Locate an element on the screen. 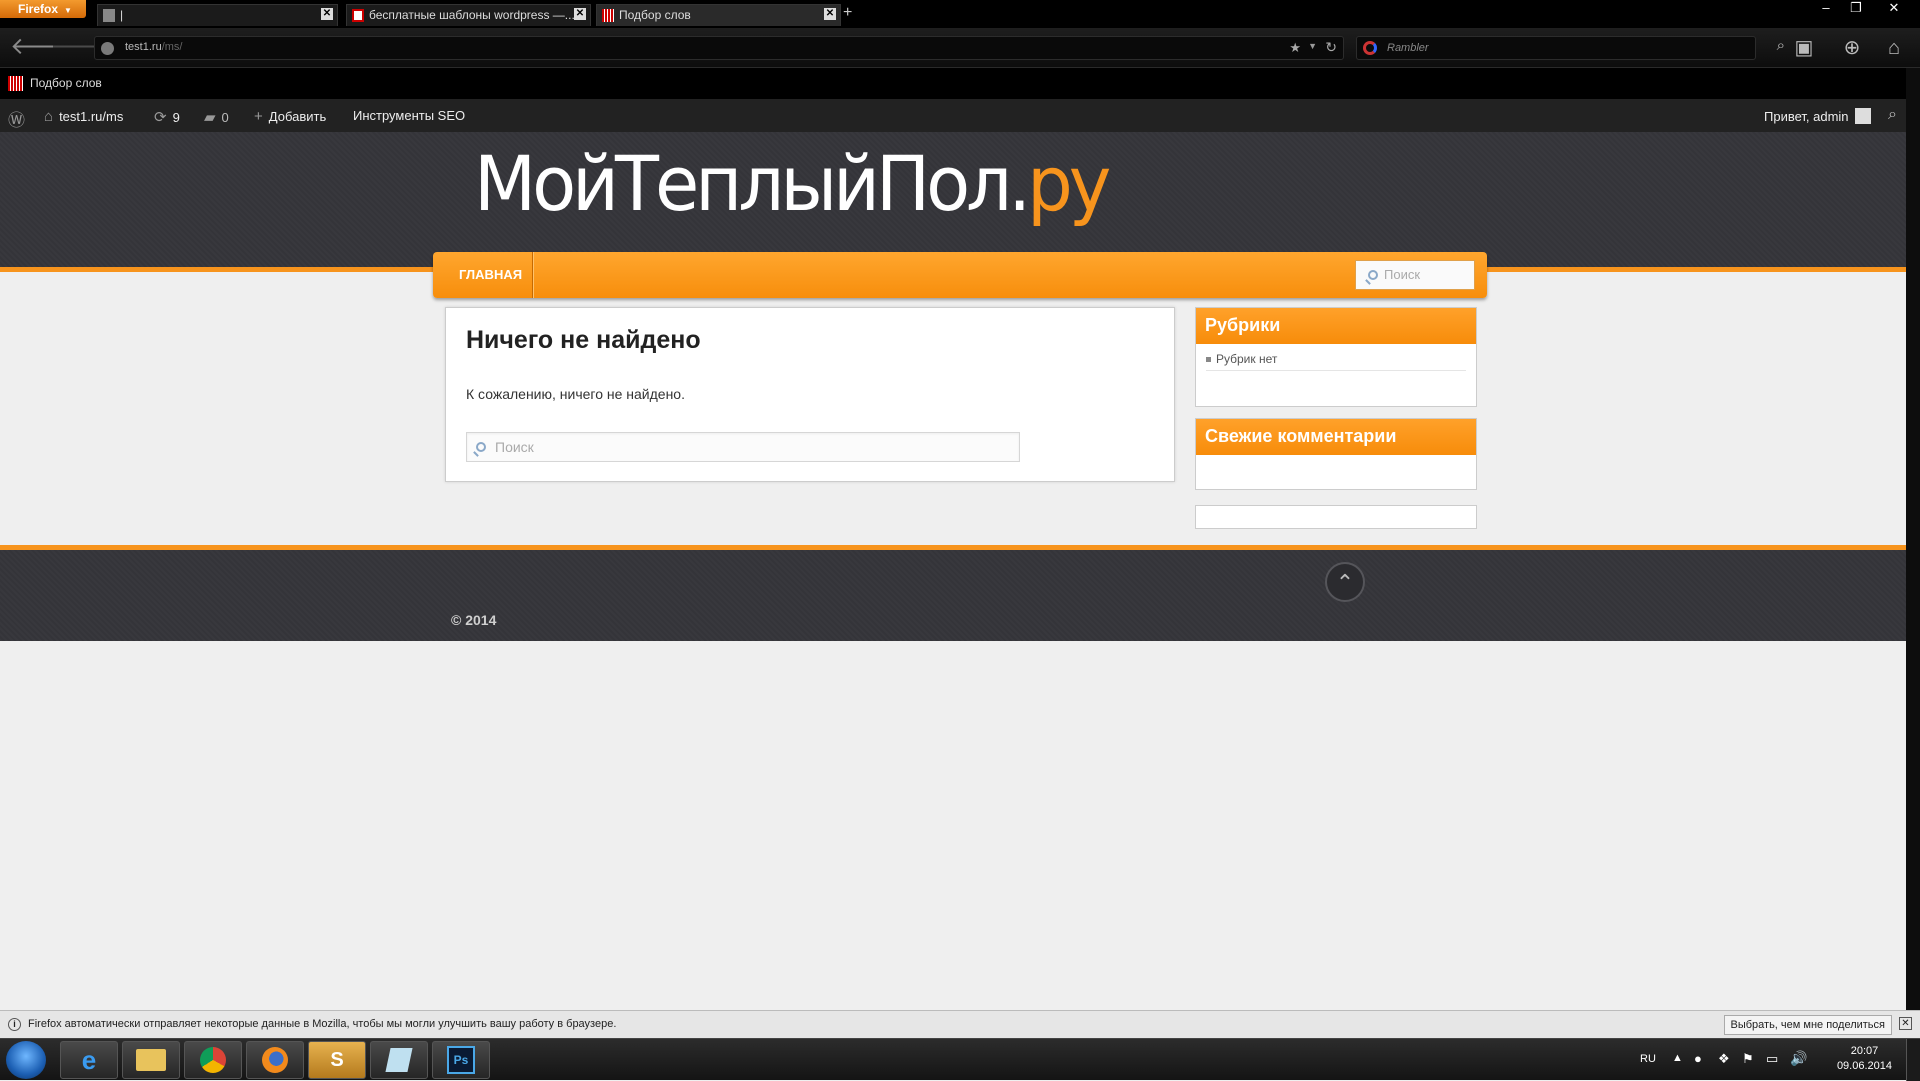  site-logo: МойТеплыйПол.ру is located at coordinates (792, 184).